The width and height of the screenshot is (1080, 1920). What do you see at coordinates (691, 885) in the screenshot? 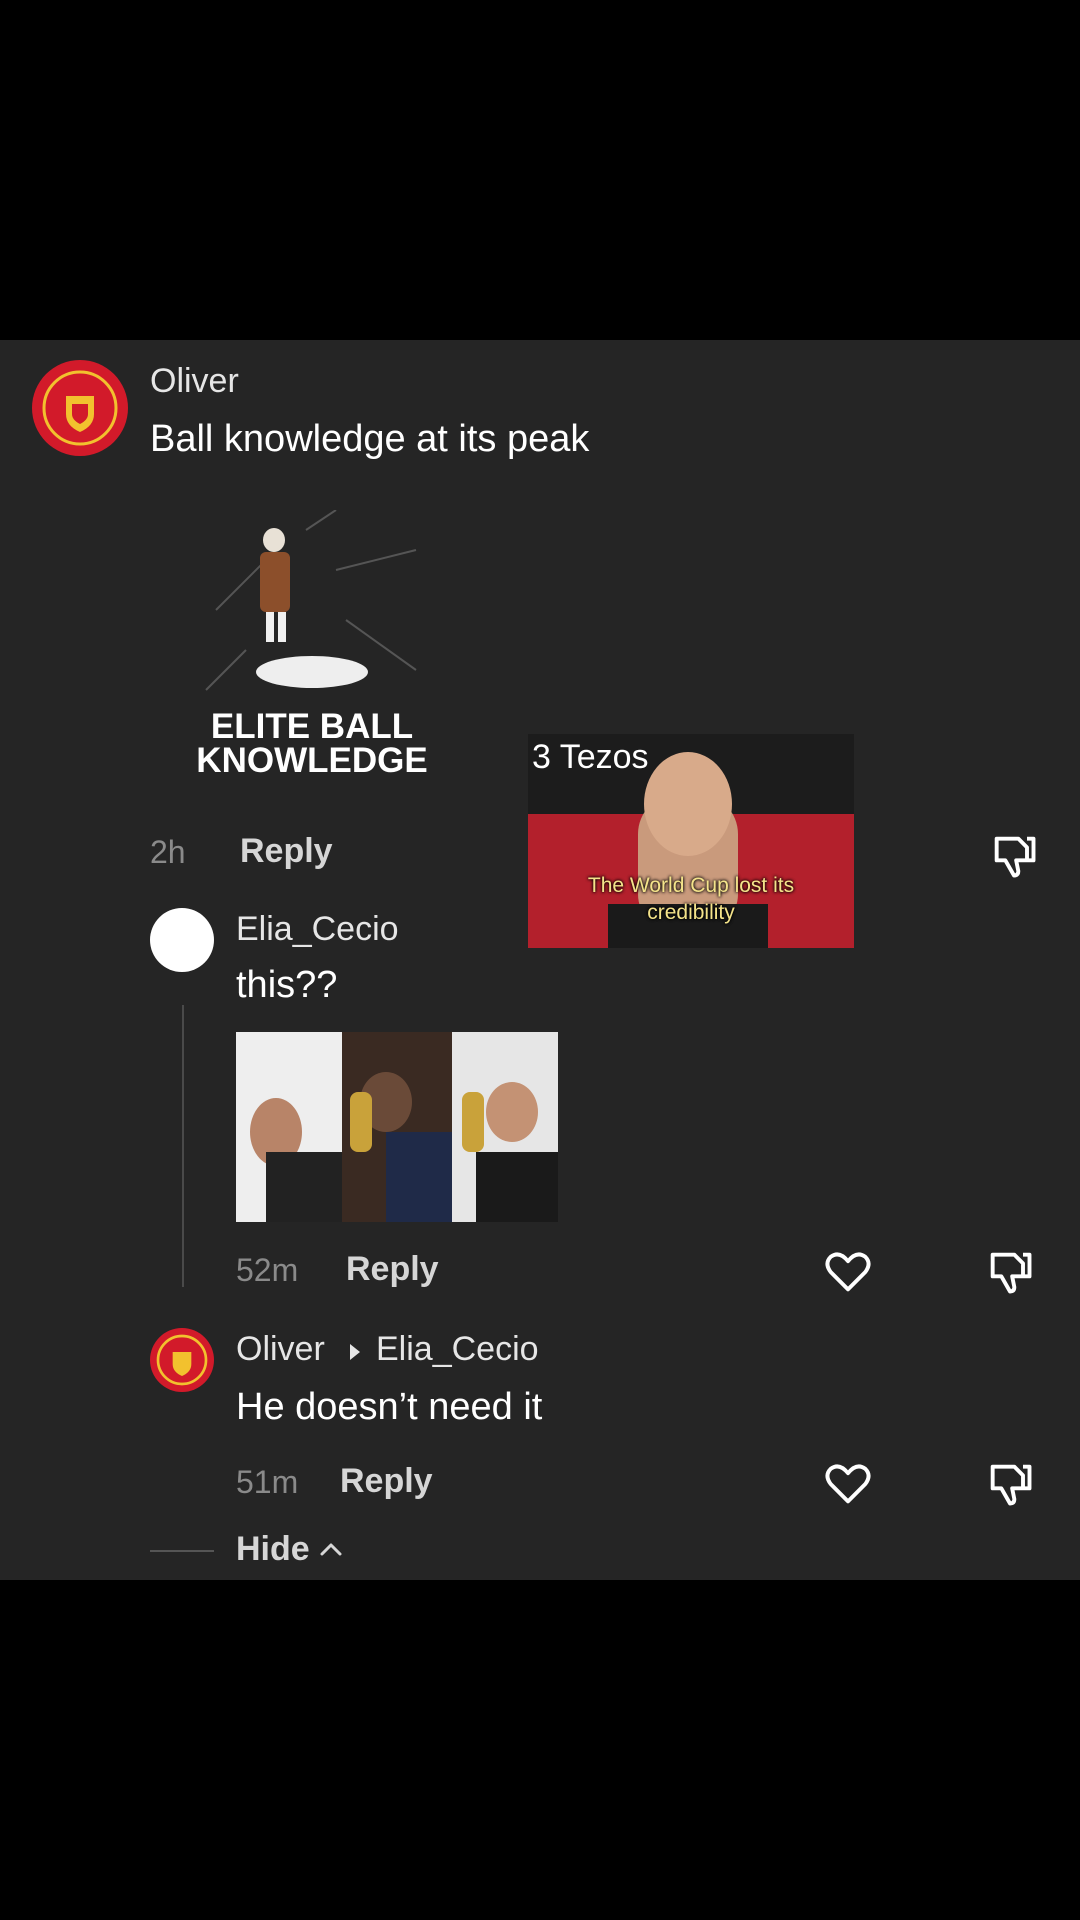
I see `video-caption-line1: The World Cup lost its` at bounding box center [691, 885].